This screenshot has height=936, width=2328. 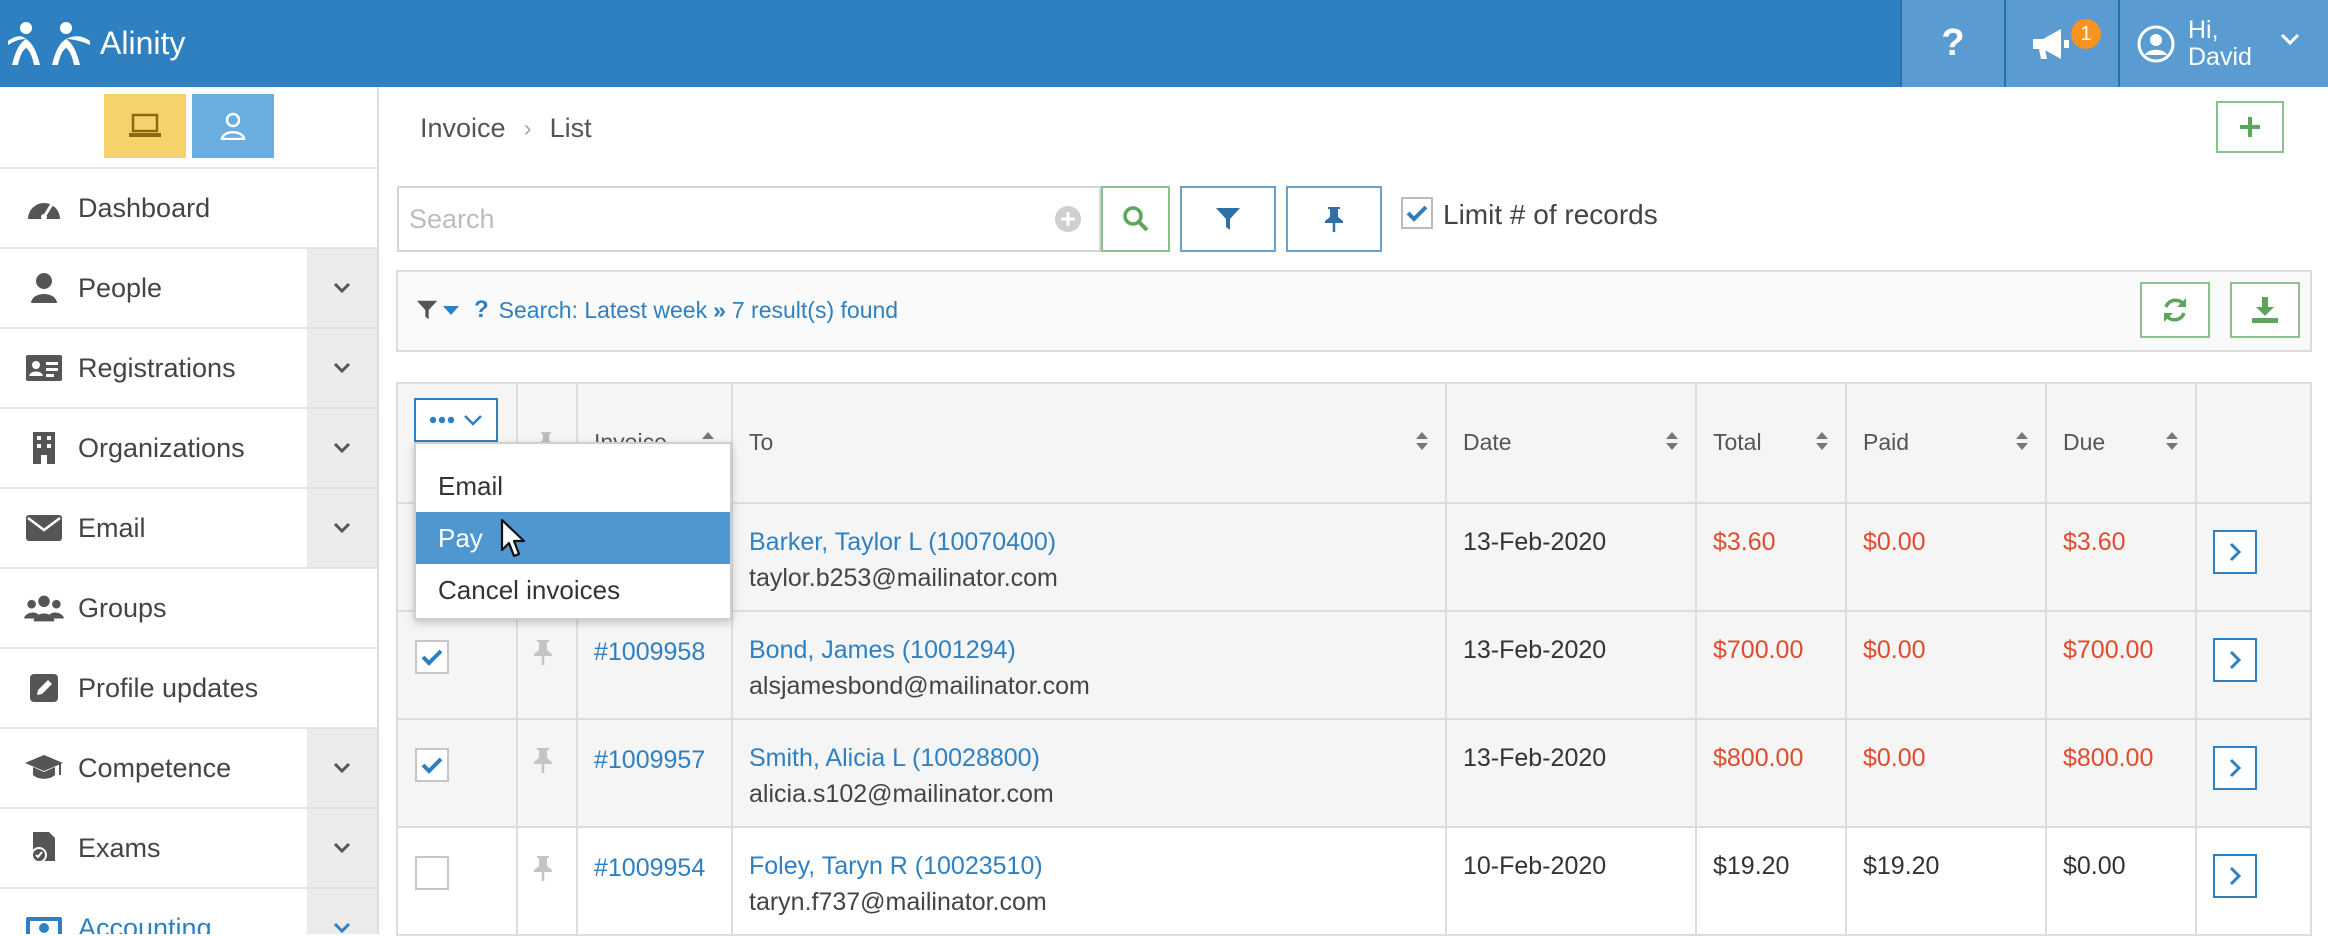 I want to click on bulk-actions-button, so click(x=456, y=420).